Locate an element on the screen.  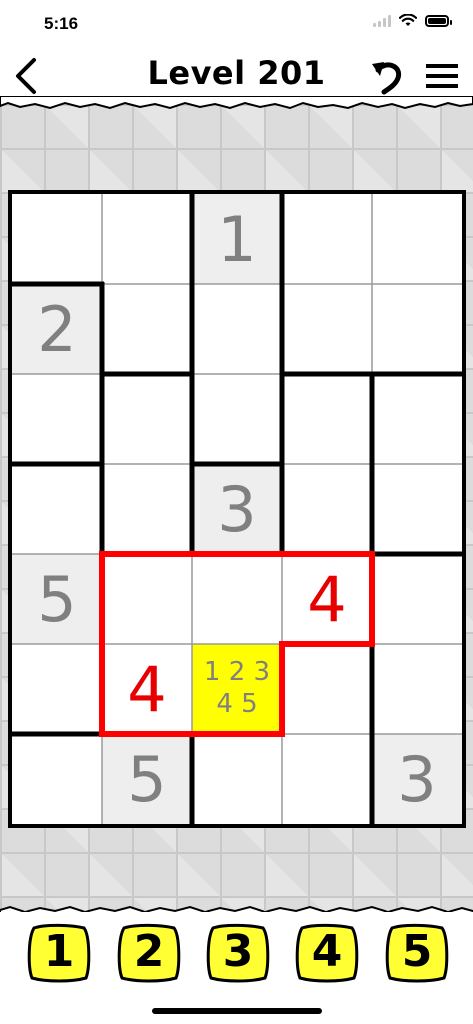
status-bar: 5:16 is located at coordinates (236, 22).